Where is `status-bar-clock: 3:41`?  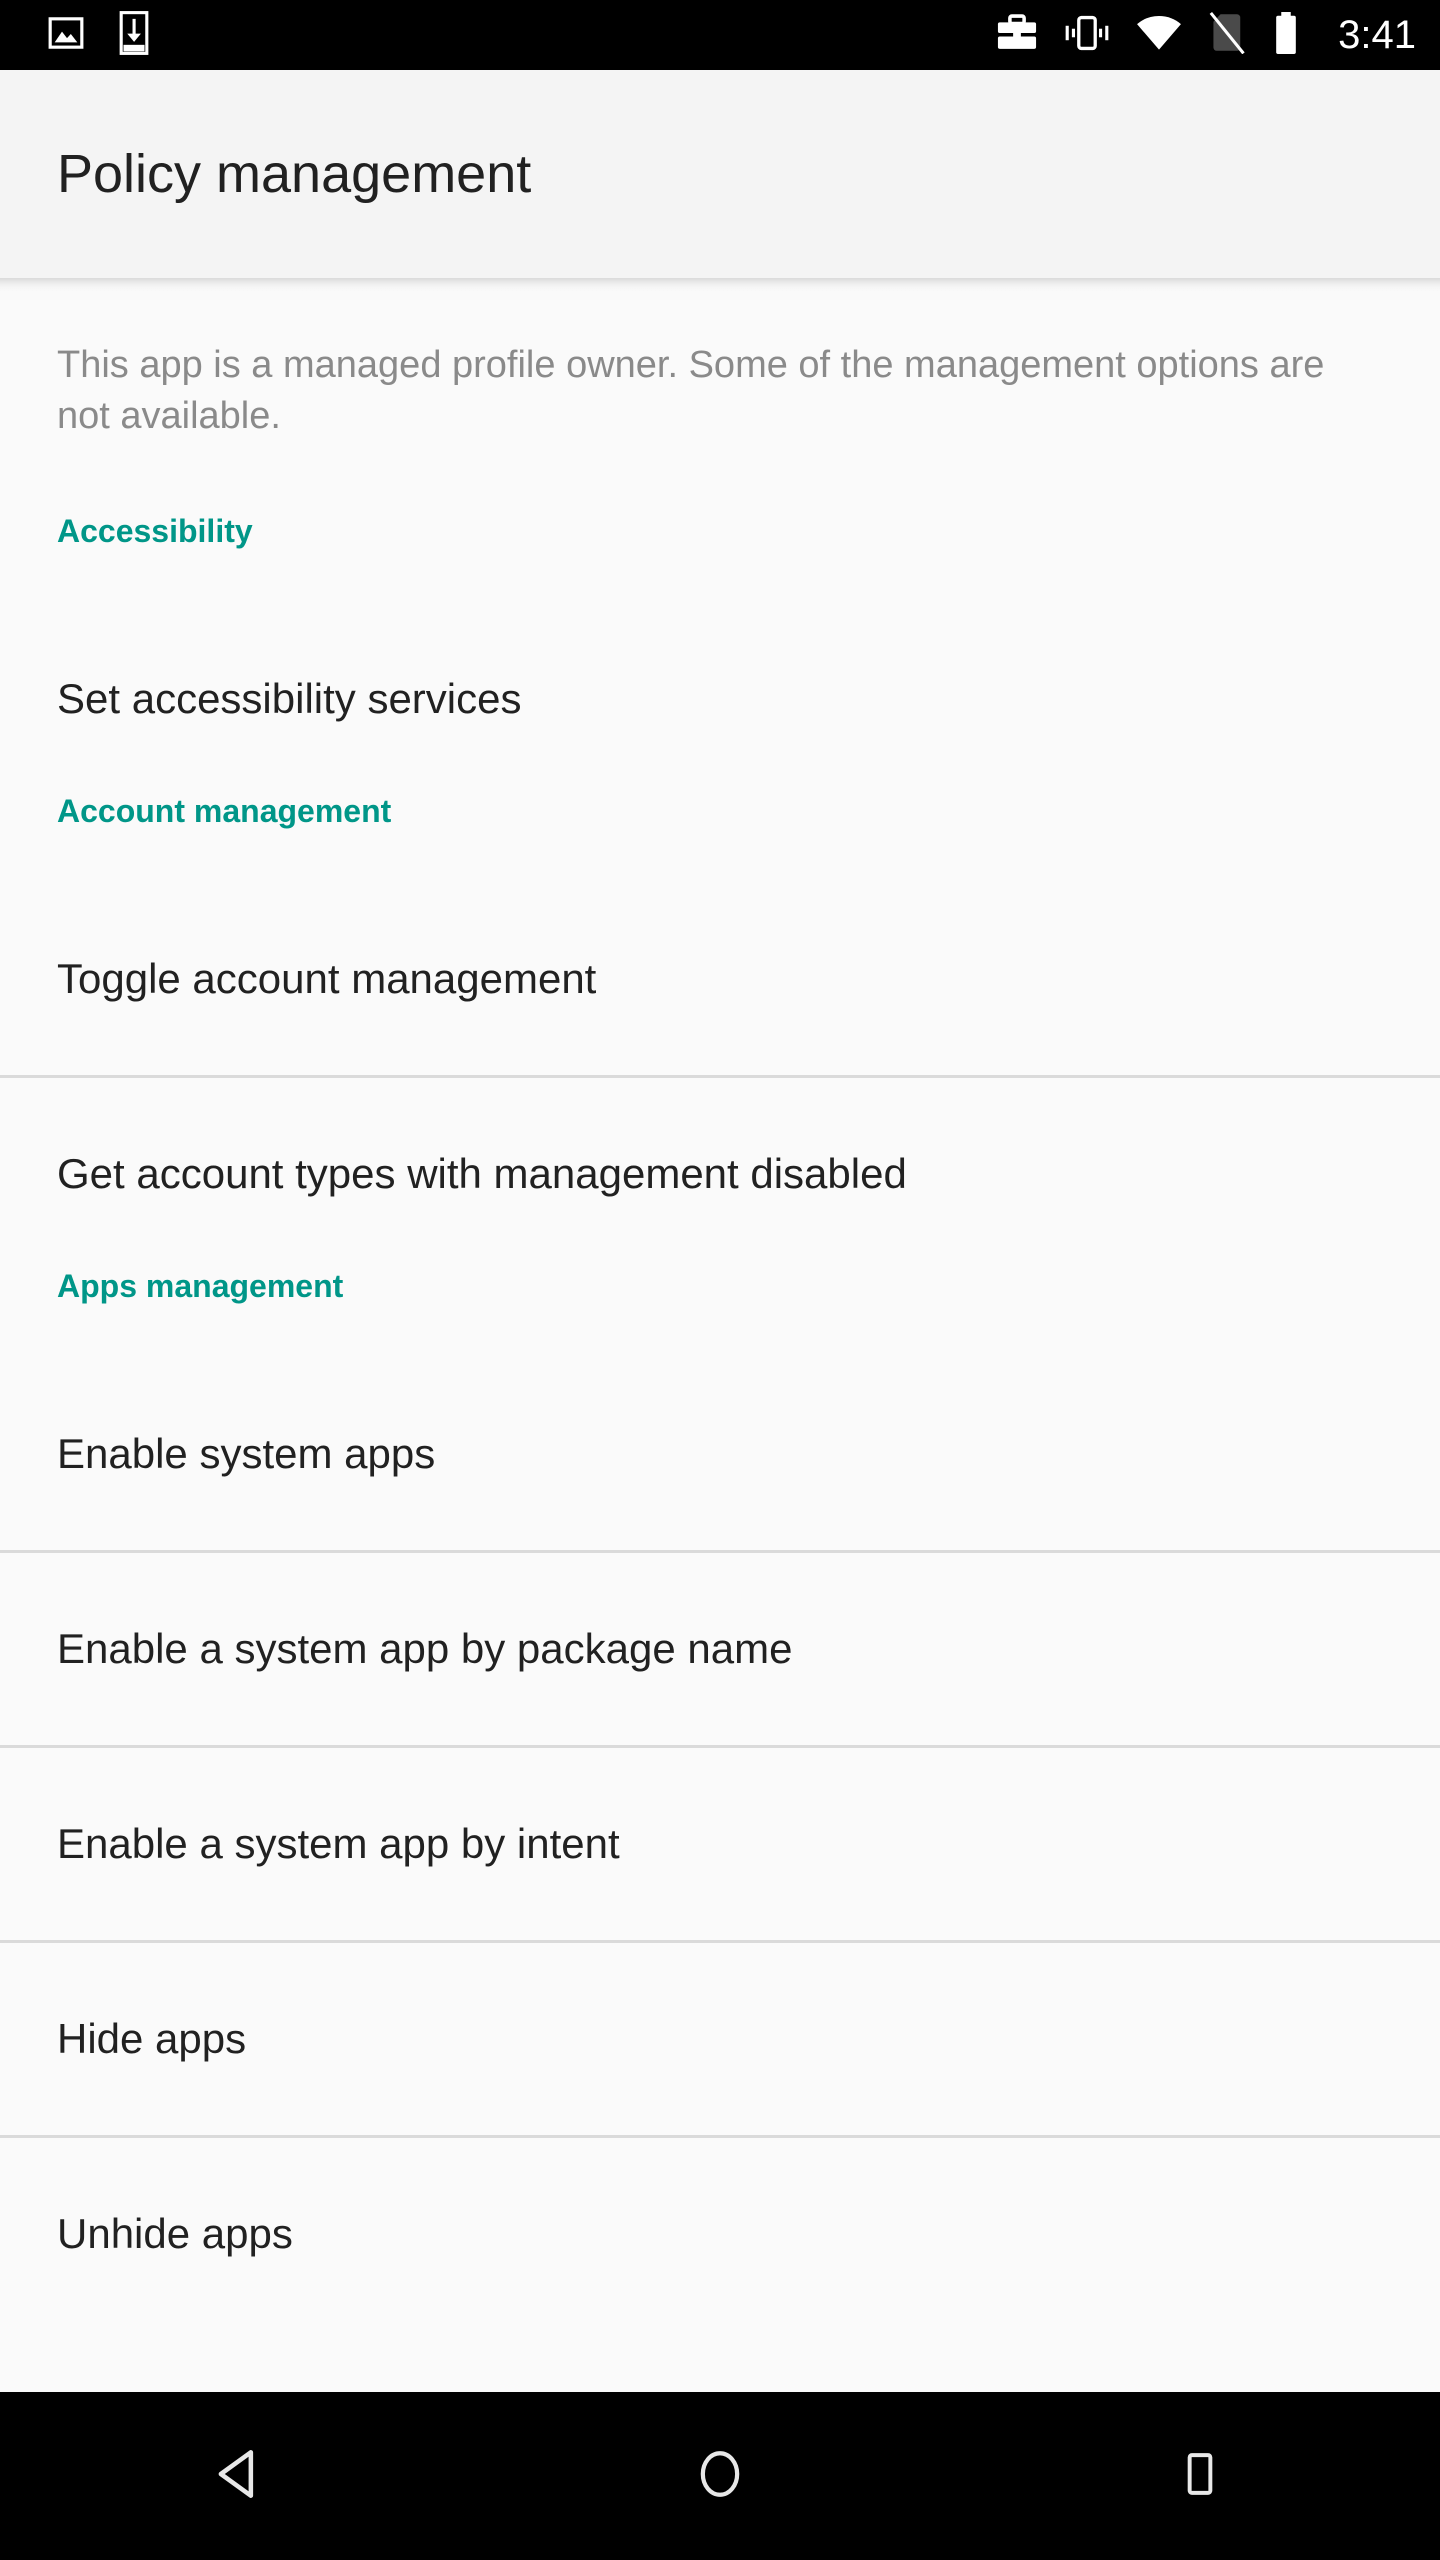
status-bar-clock: 3:41 is located at coordinates (1377, 35).